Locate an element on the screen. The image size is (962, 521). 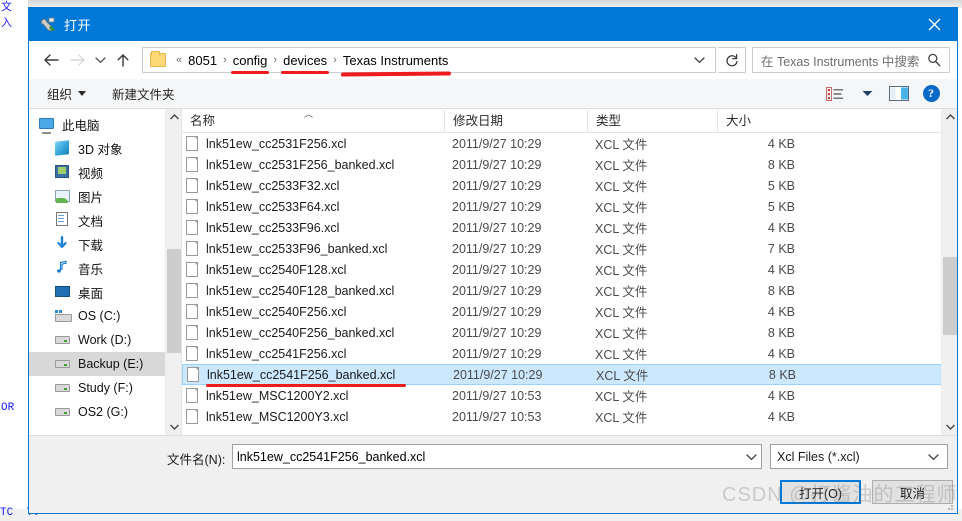
os-drive-icon-glyph is located at coordinates (63, 316).